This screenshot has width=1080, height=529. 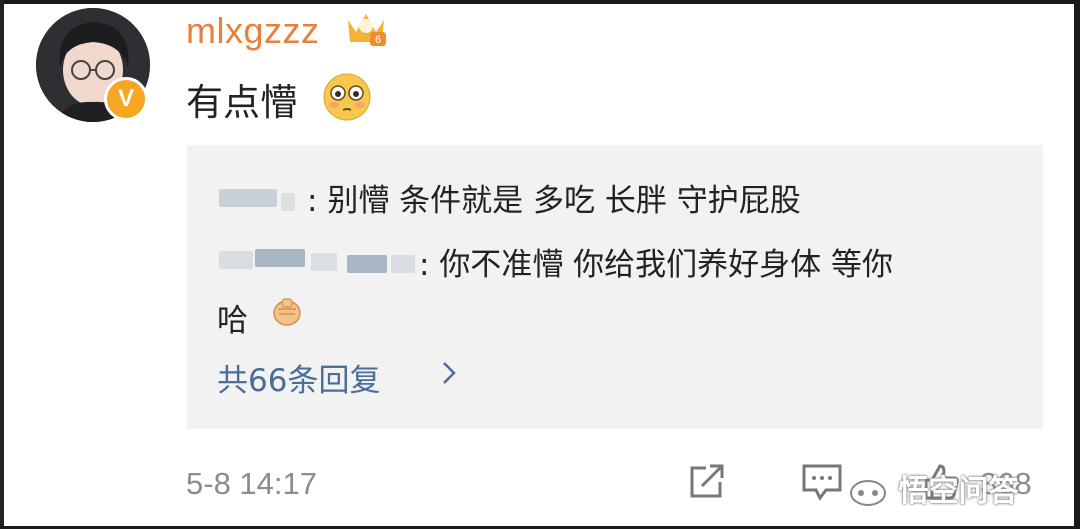 I want to click on reply-item: : 你不准懵 你给我们养好身体 等你, so click(x=656, y=261).